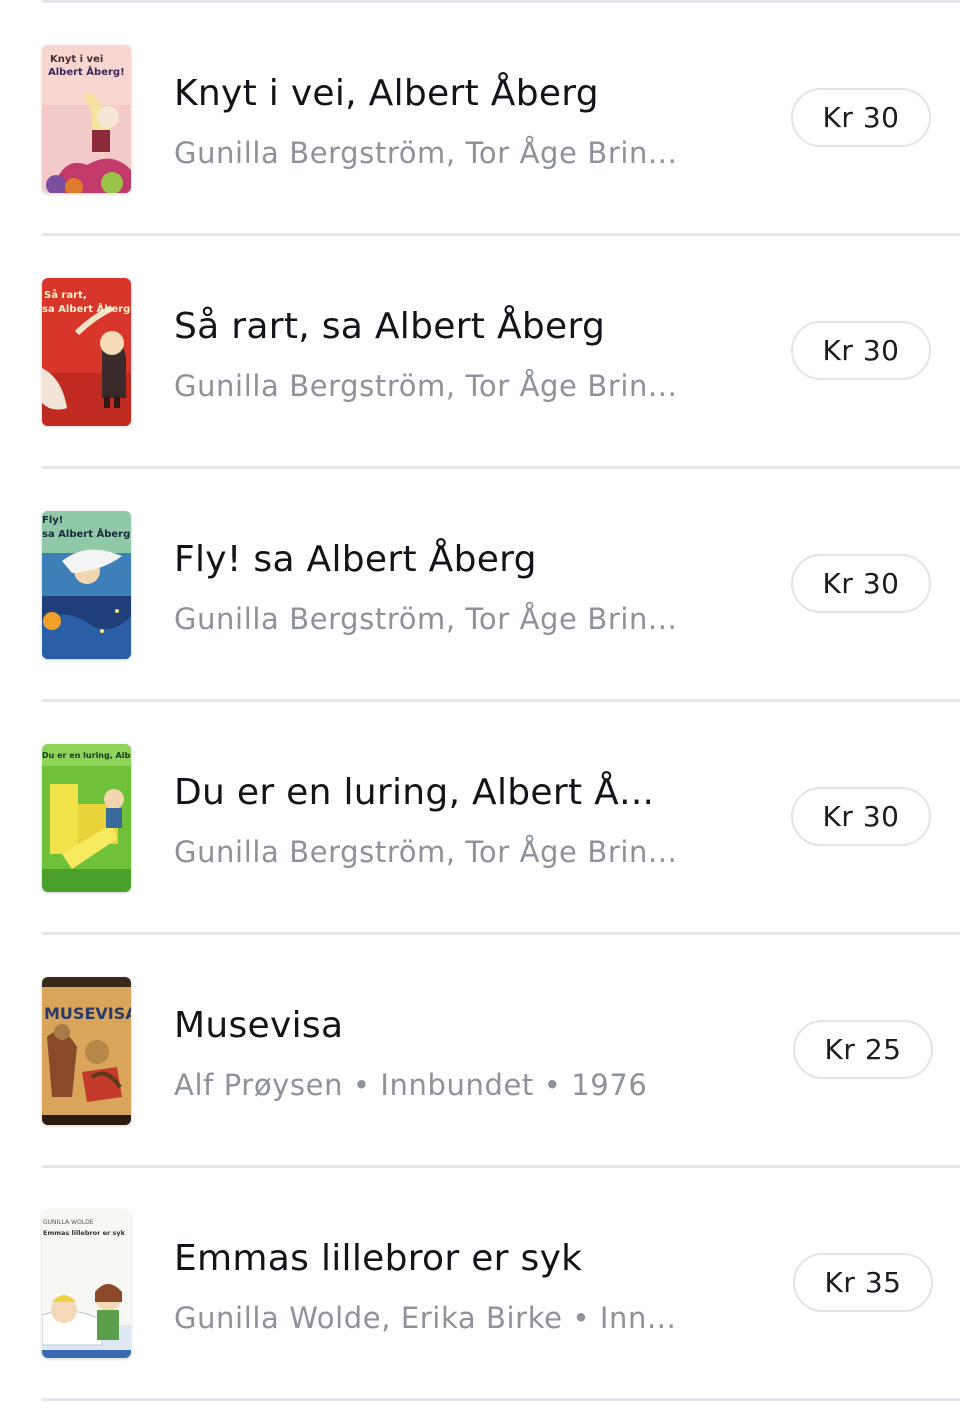 This screenshot has height=1420, width=960. I want to click on price-button: Kr 25, so click(863, 1049).